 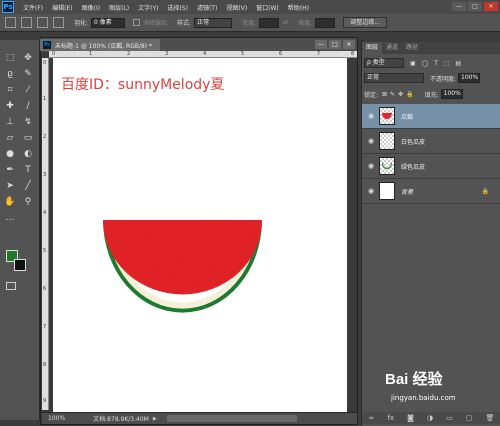 I want to click on layer-row: ◉ 背景 🔒, so click(x=431, y=191).